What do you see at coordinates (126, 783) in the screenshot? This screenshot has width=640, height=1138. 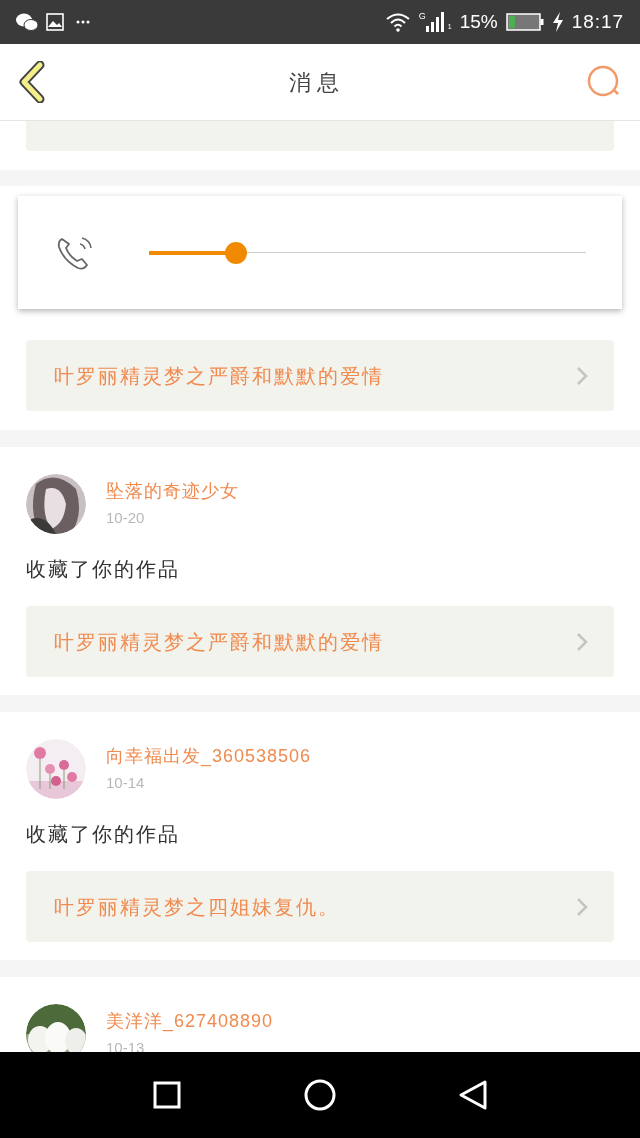 I see `message-date: 10-14` at bounding box center [126, 783].